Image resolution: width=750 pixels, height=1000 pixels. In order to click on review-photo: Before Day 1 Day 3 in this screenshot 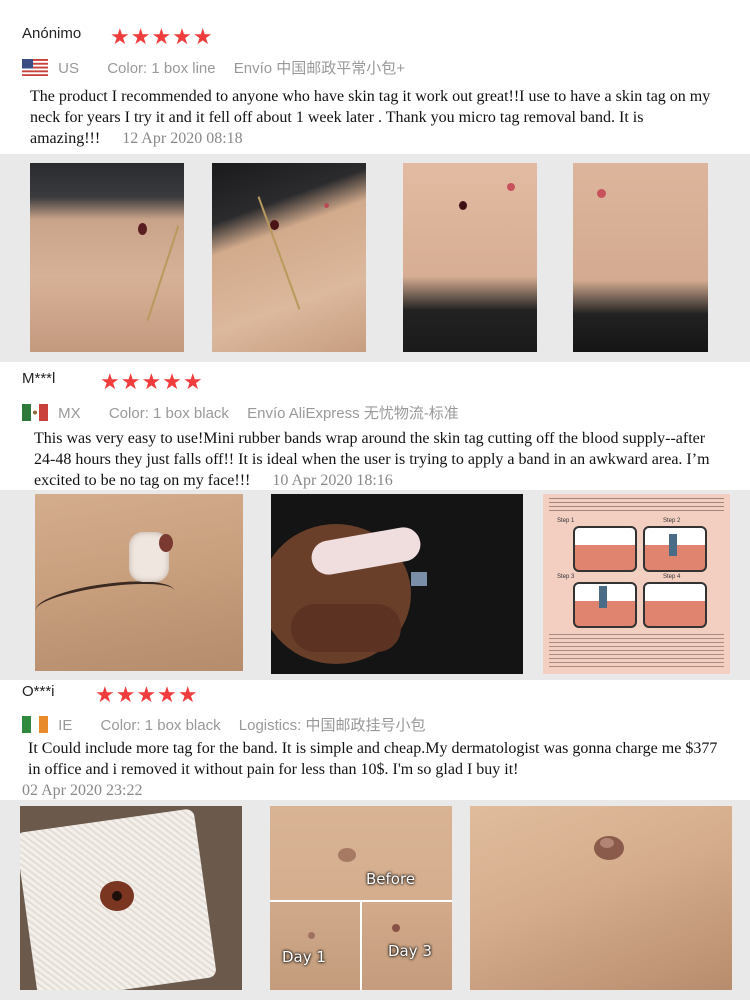, I will do `click(361, 898)`.